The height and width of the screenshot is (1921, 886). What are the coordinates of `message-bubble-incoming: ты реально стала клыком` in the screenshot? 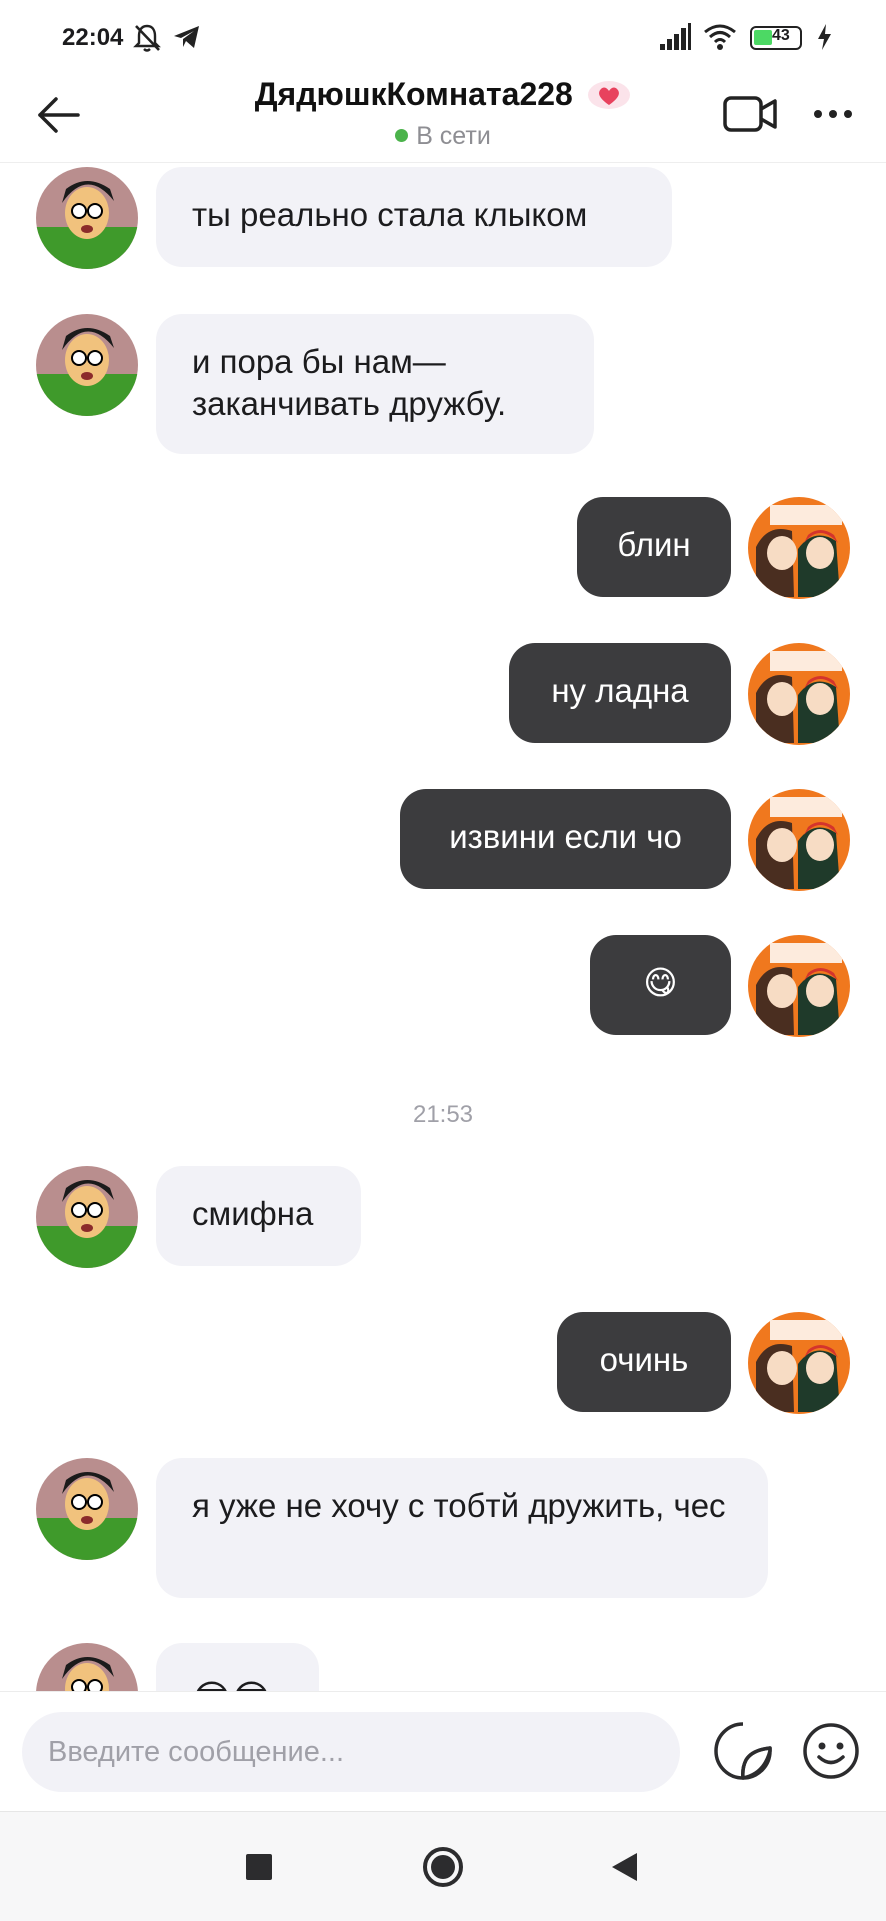 It's located at (414, 217).